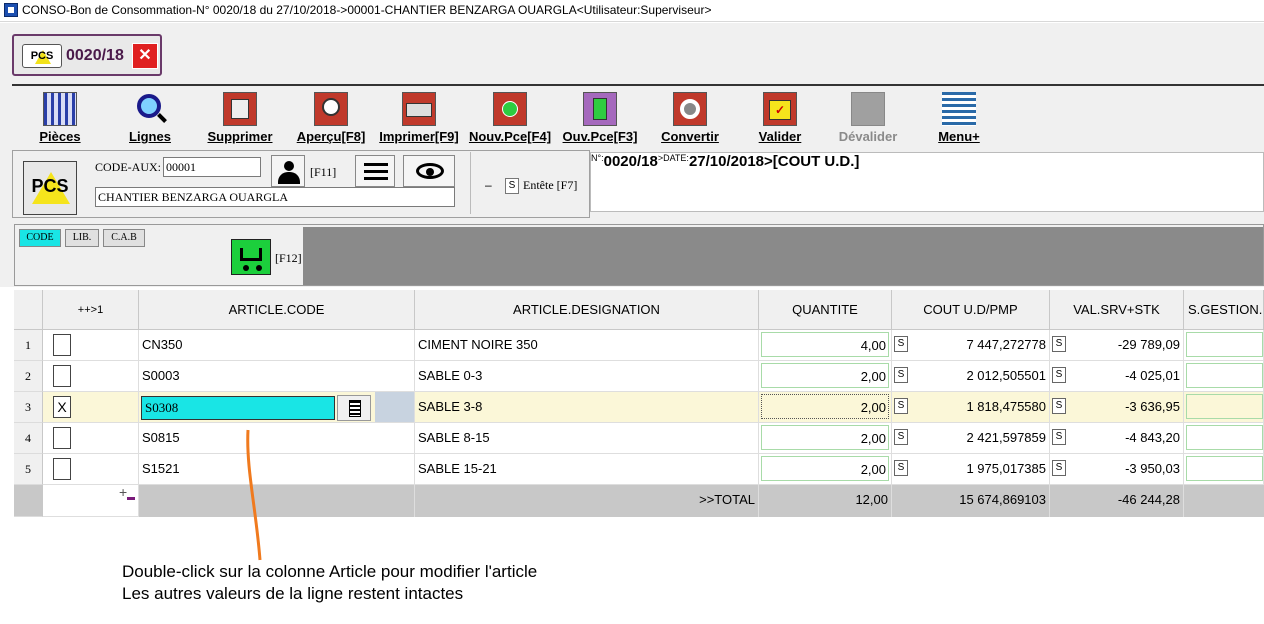  I want to click on designation-cell: SABLE 15-21, so click(587, 469).